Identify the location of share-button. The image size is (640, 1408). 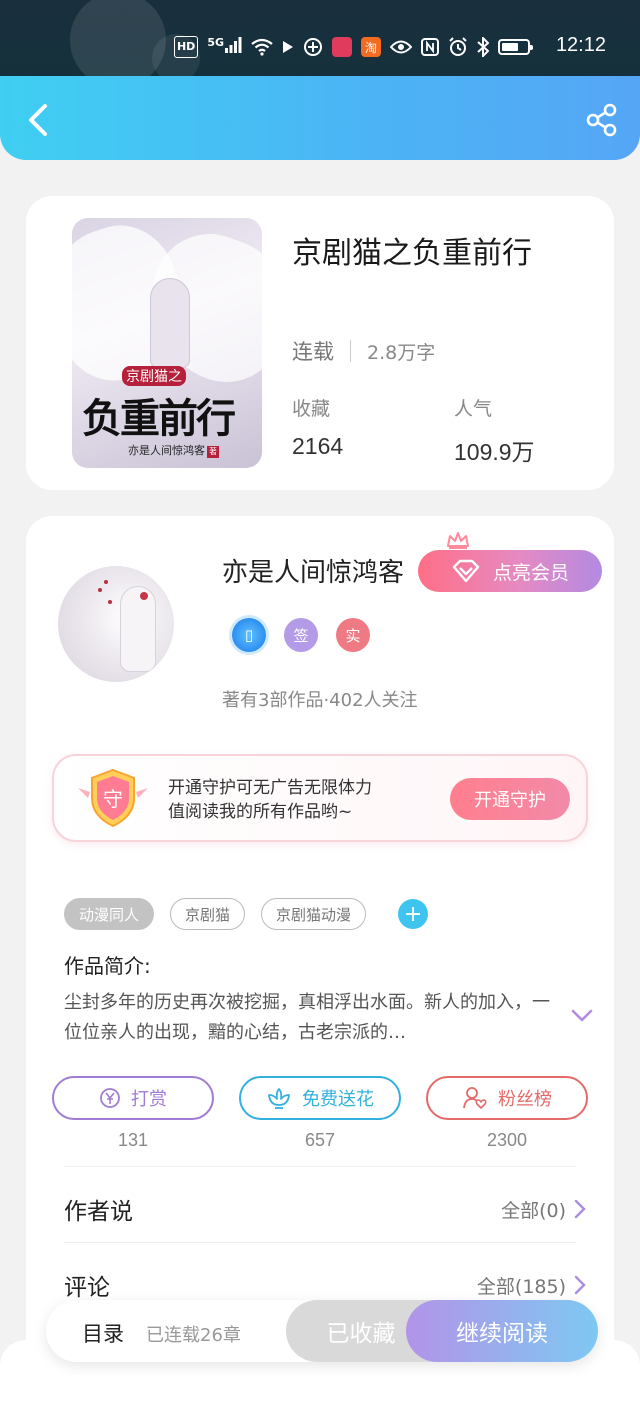
(602, 120).